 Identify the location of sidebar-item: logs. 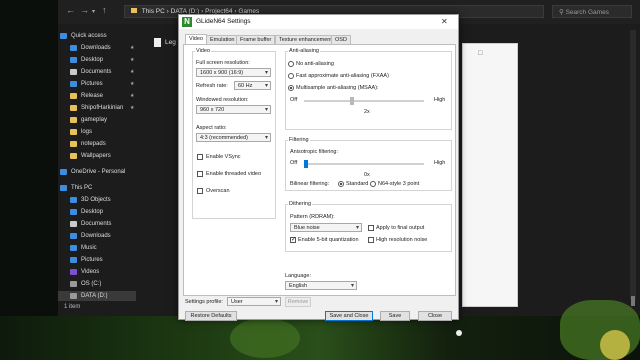
(81, 131).